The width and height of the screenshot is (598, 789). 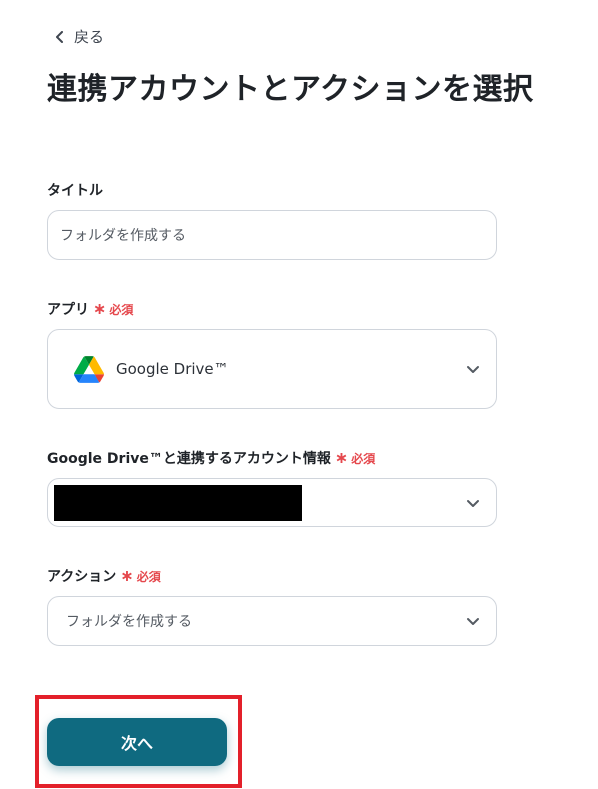 What do you see at coordinates (129, 622) in the screenshot?
I see `action-select-value: フォルダを作成する` at bounding box center [129, 622].